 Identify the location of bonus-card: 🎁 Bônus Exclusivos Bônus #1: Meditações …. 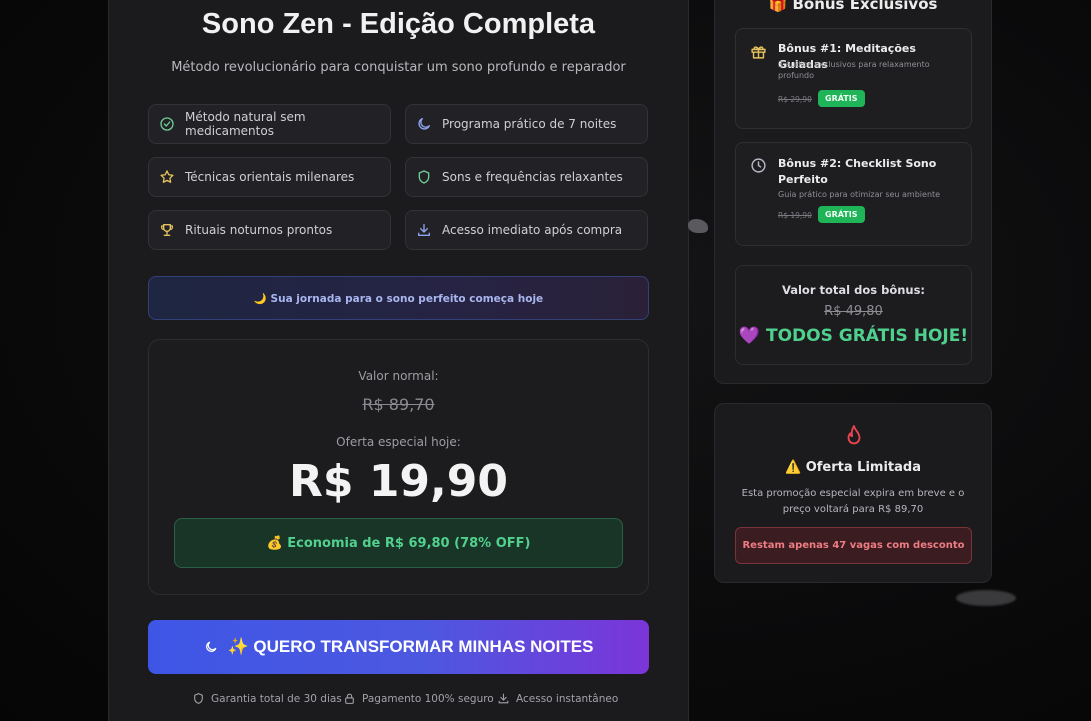
(853, 192).